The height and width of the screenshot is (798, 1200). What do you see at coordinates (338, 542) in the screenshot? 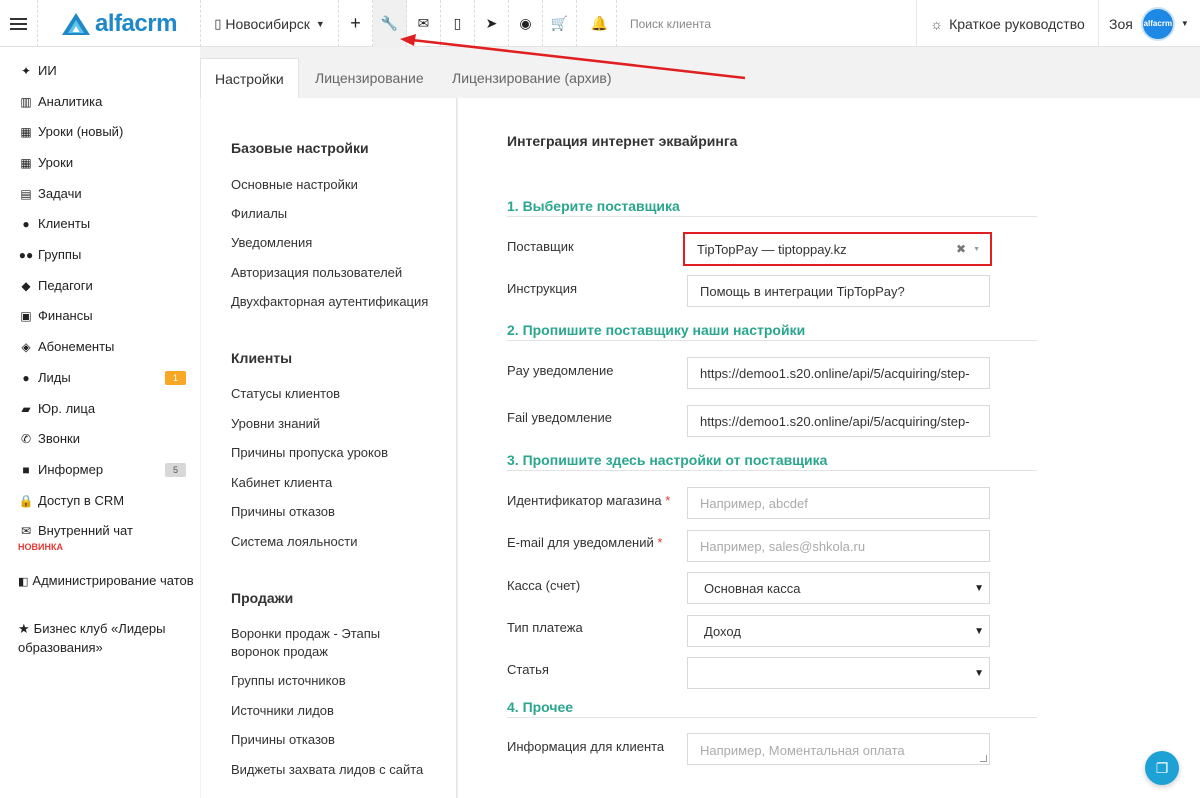
I see `menu-item: Система лояльности` at bounding box center [338, 542].